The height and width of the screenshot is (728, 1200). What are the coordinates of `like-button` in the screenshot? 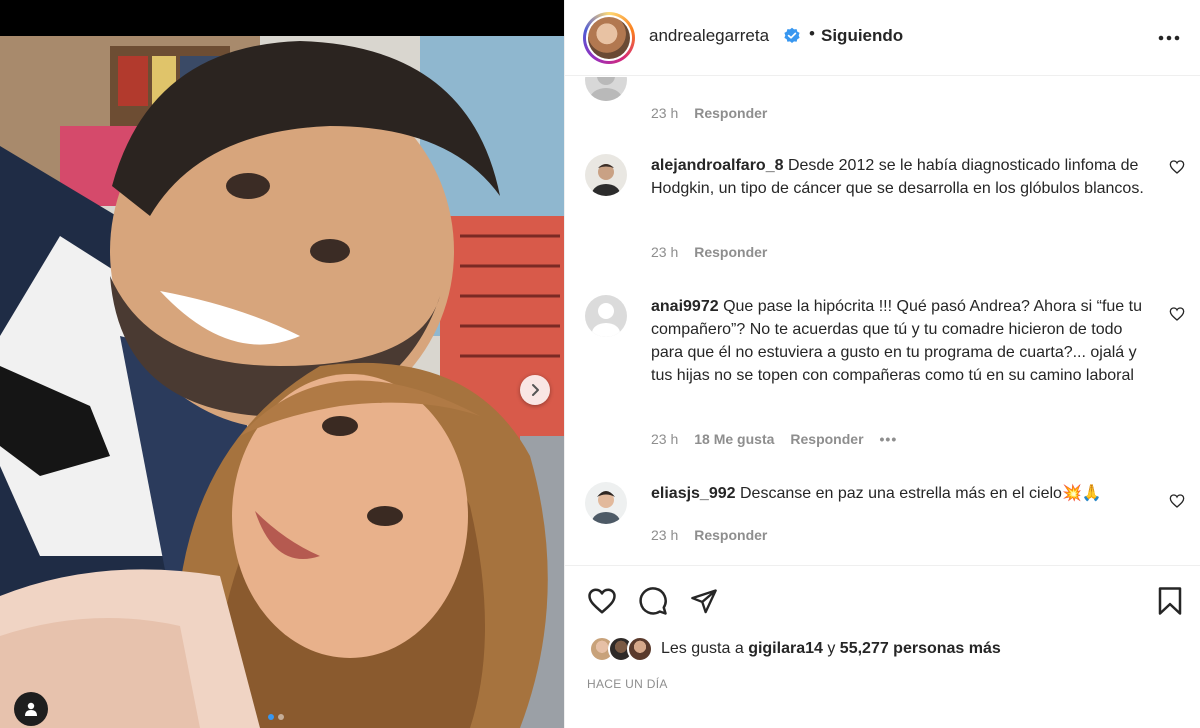 It's located at (602, 601).